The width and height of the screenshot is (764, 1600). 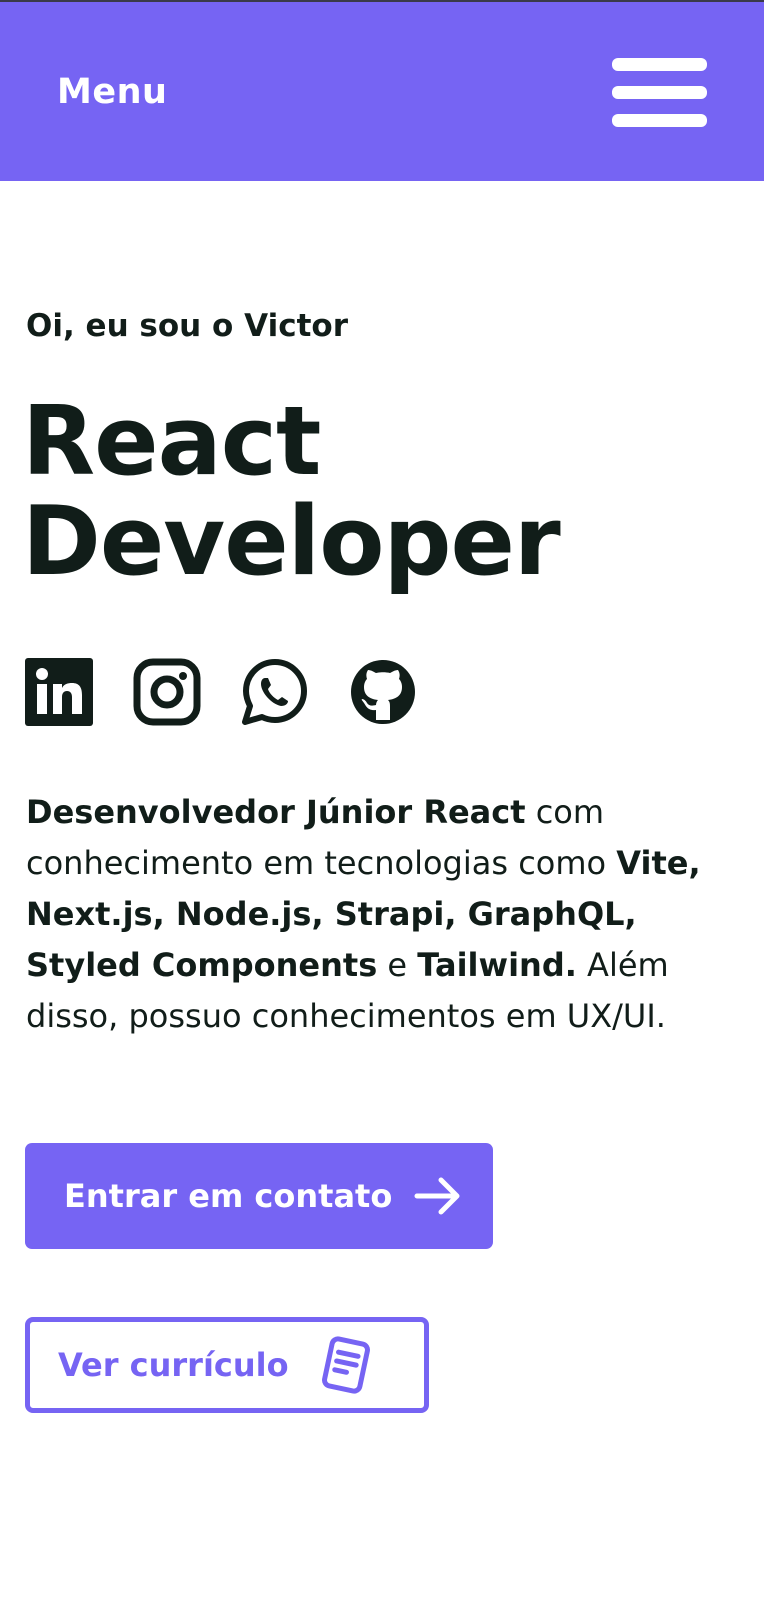 What do you see at coordinates (296, 326) in the screenshot?
I see `greeting-name: Victor` at bounding box center [296, 326].